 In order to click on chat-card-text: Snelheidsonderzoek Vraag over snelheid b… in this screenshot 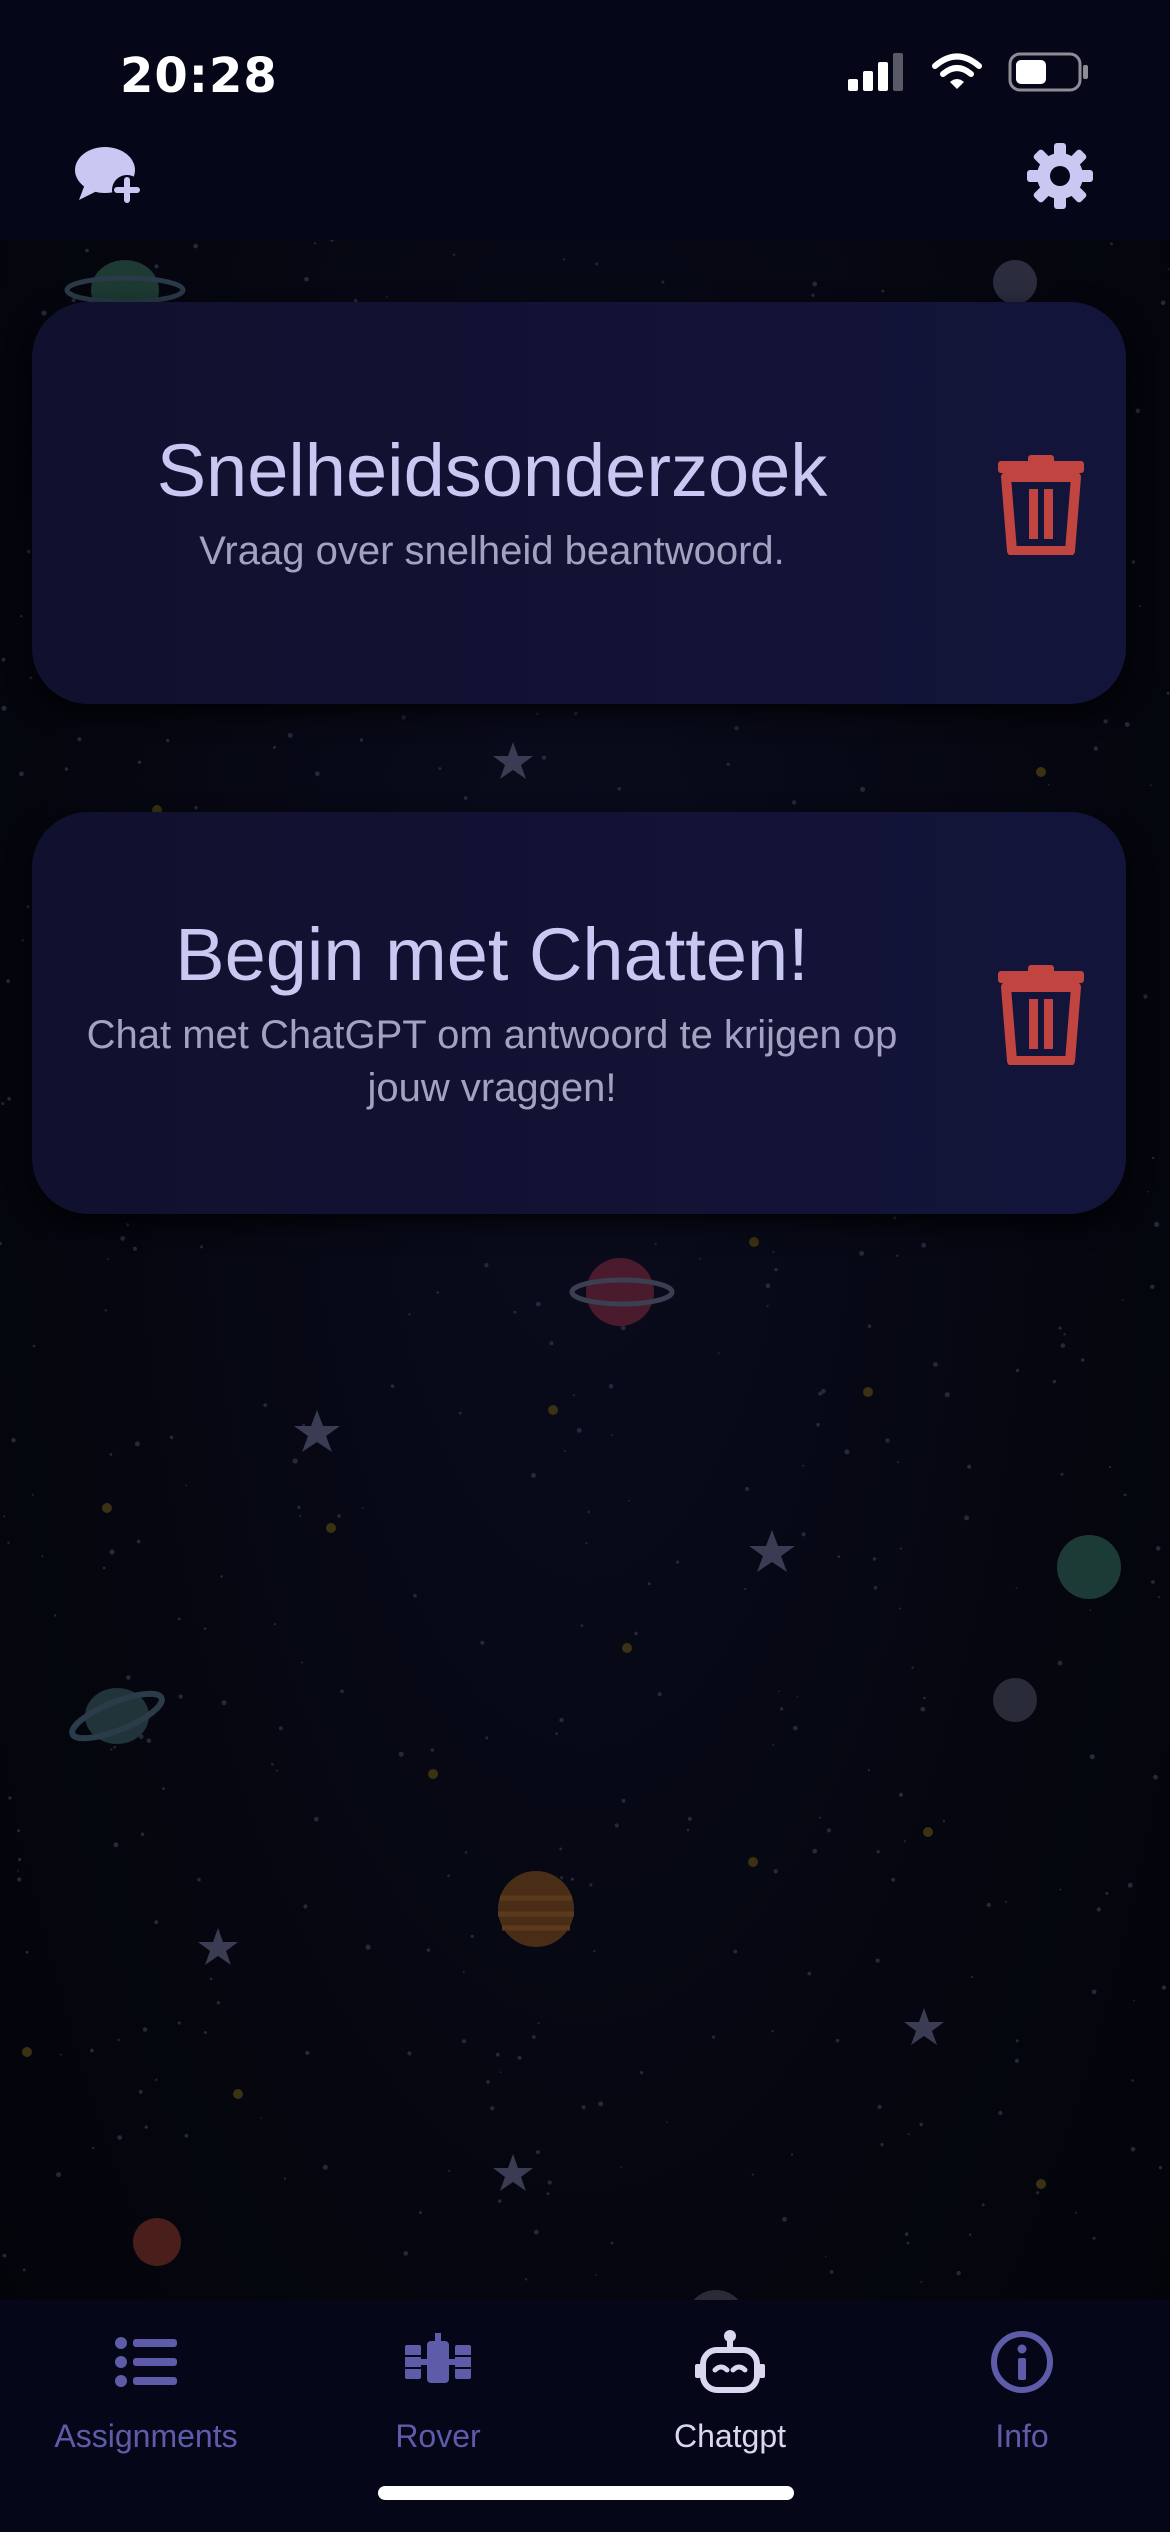, I will do `click(492, 503)`.